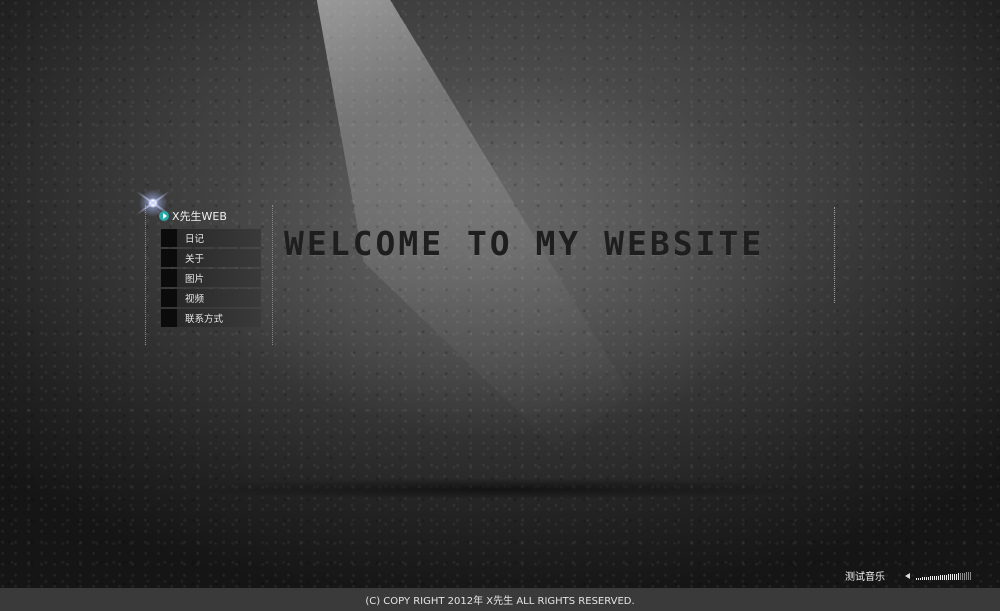 The image size is (1000, 611). What do you see at coordinates (204, 319) in the screenshot?
I see `menu-item-label: 联系方式` at bounding box center [204, 319].